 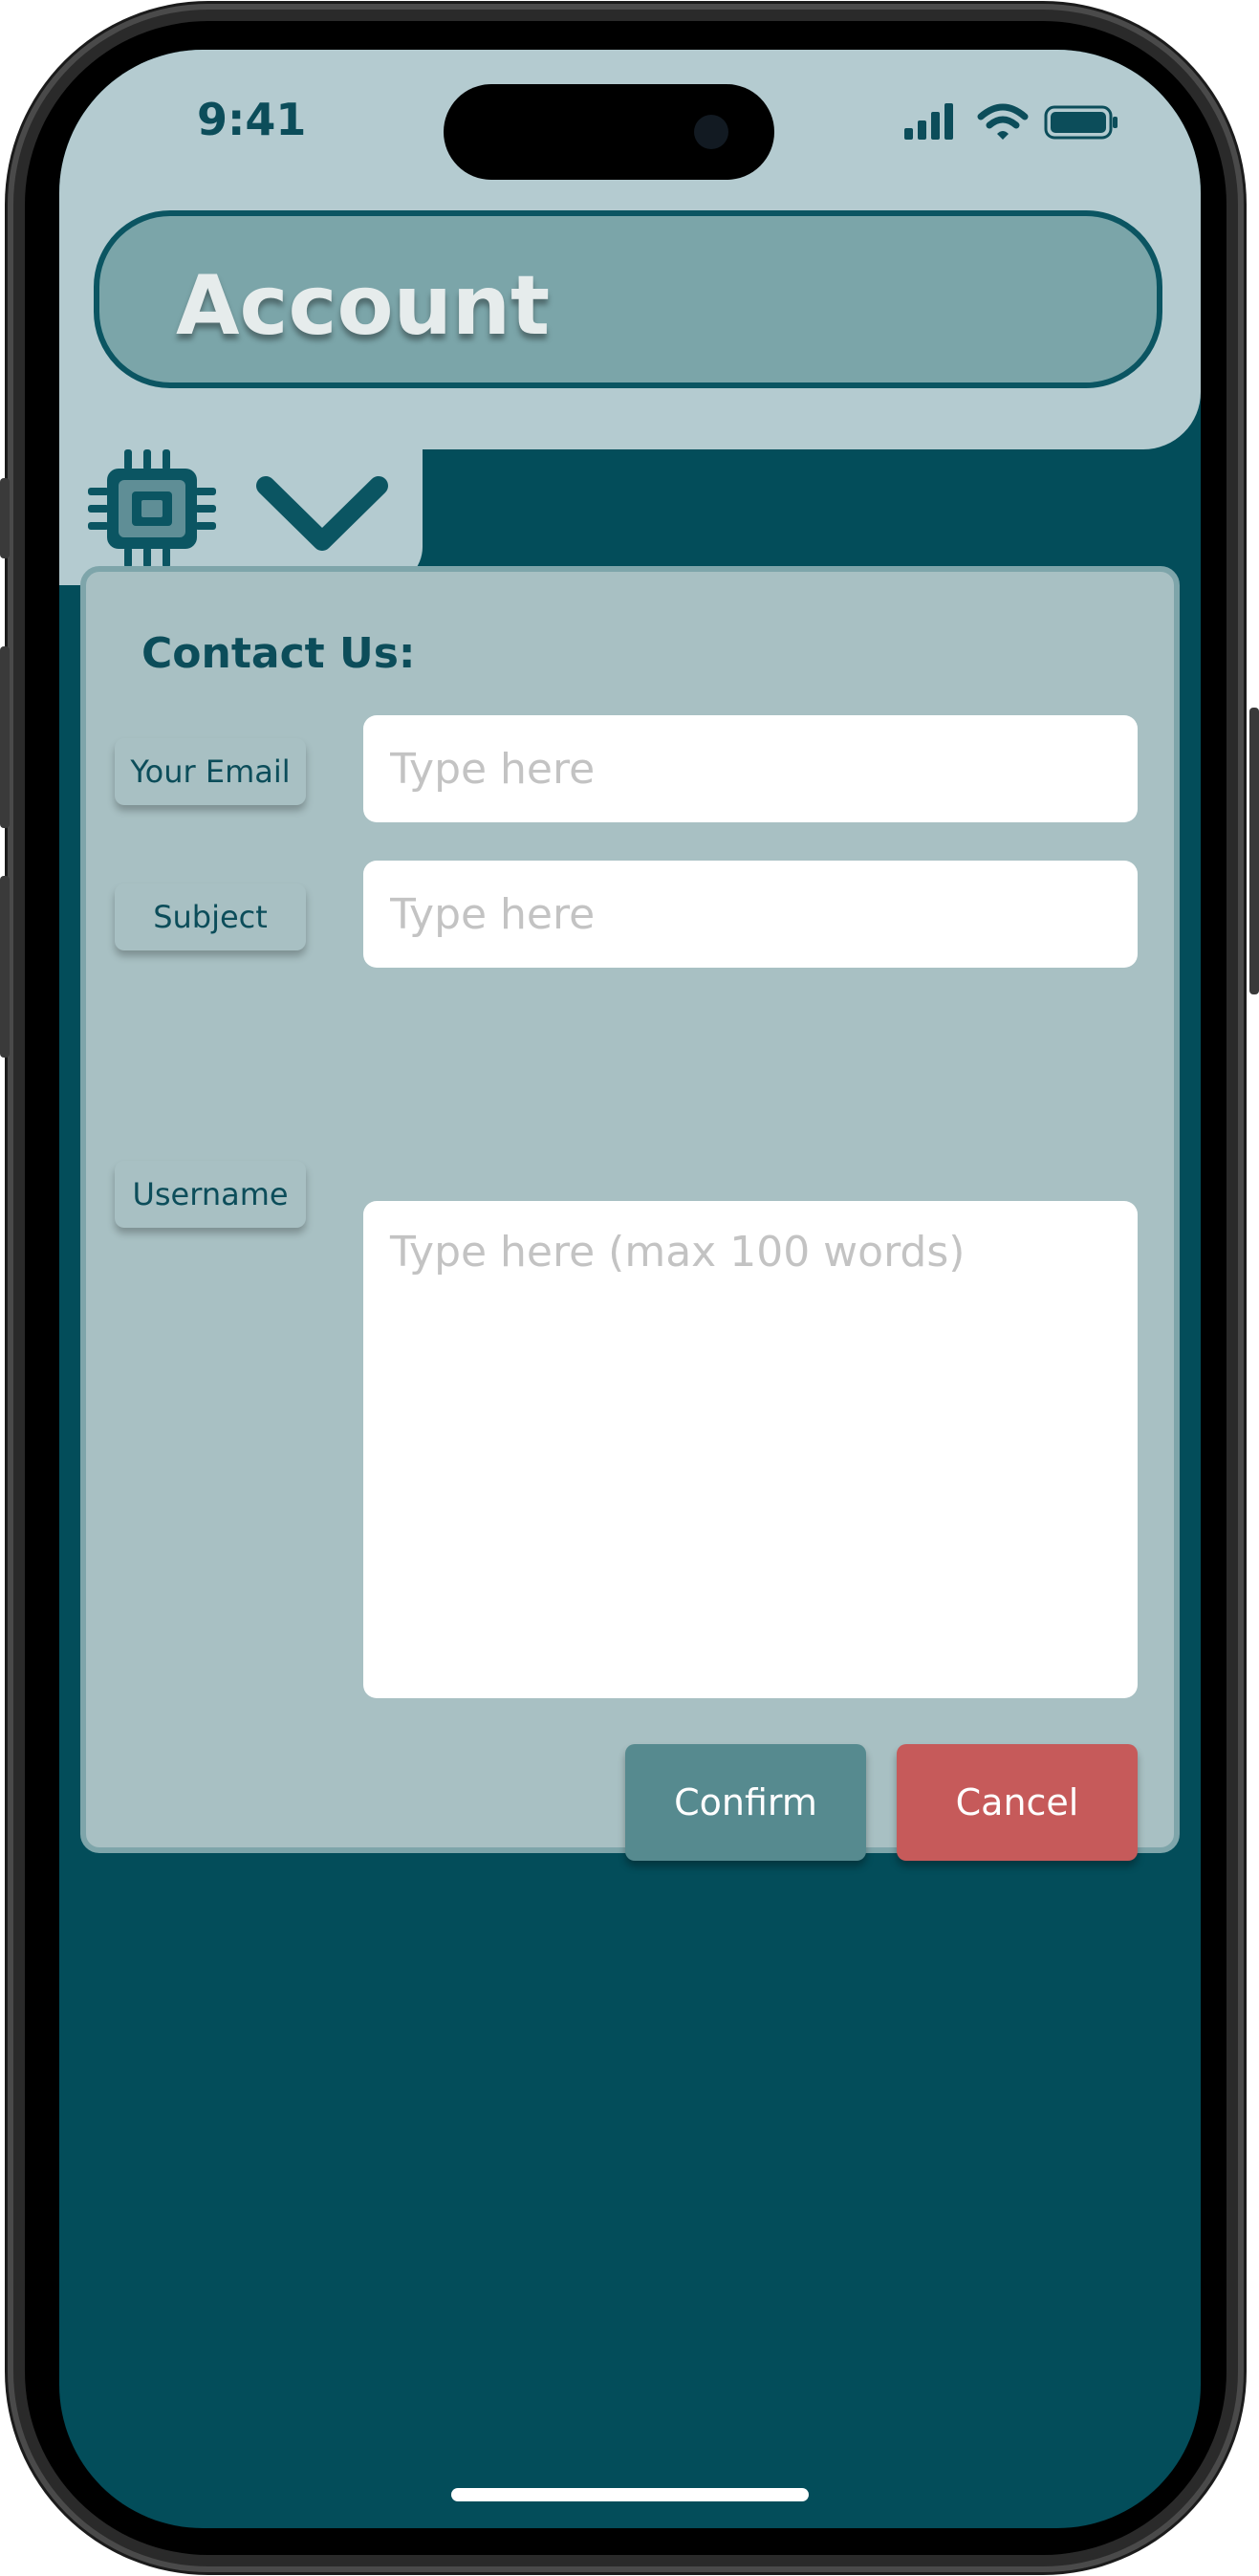 I want to click on battery-icon, so click(x=1081, y=122).